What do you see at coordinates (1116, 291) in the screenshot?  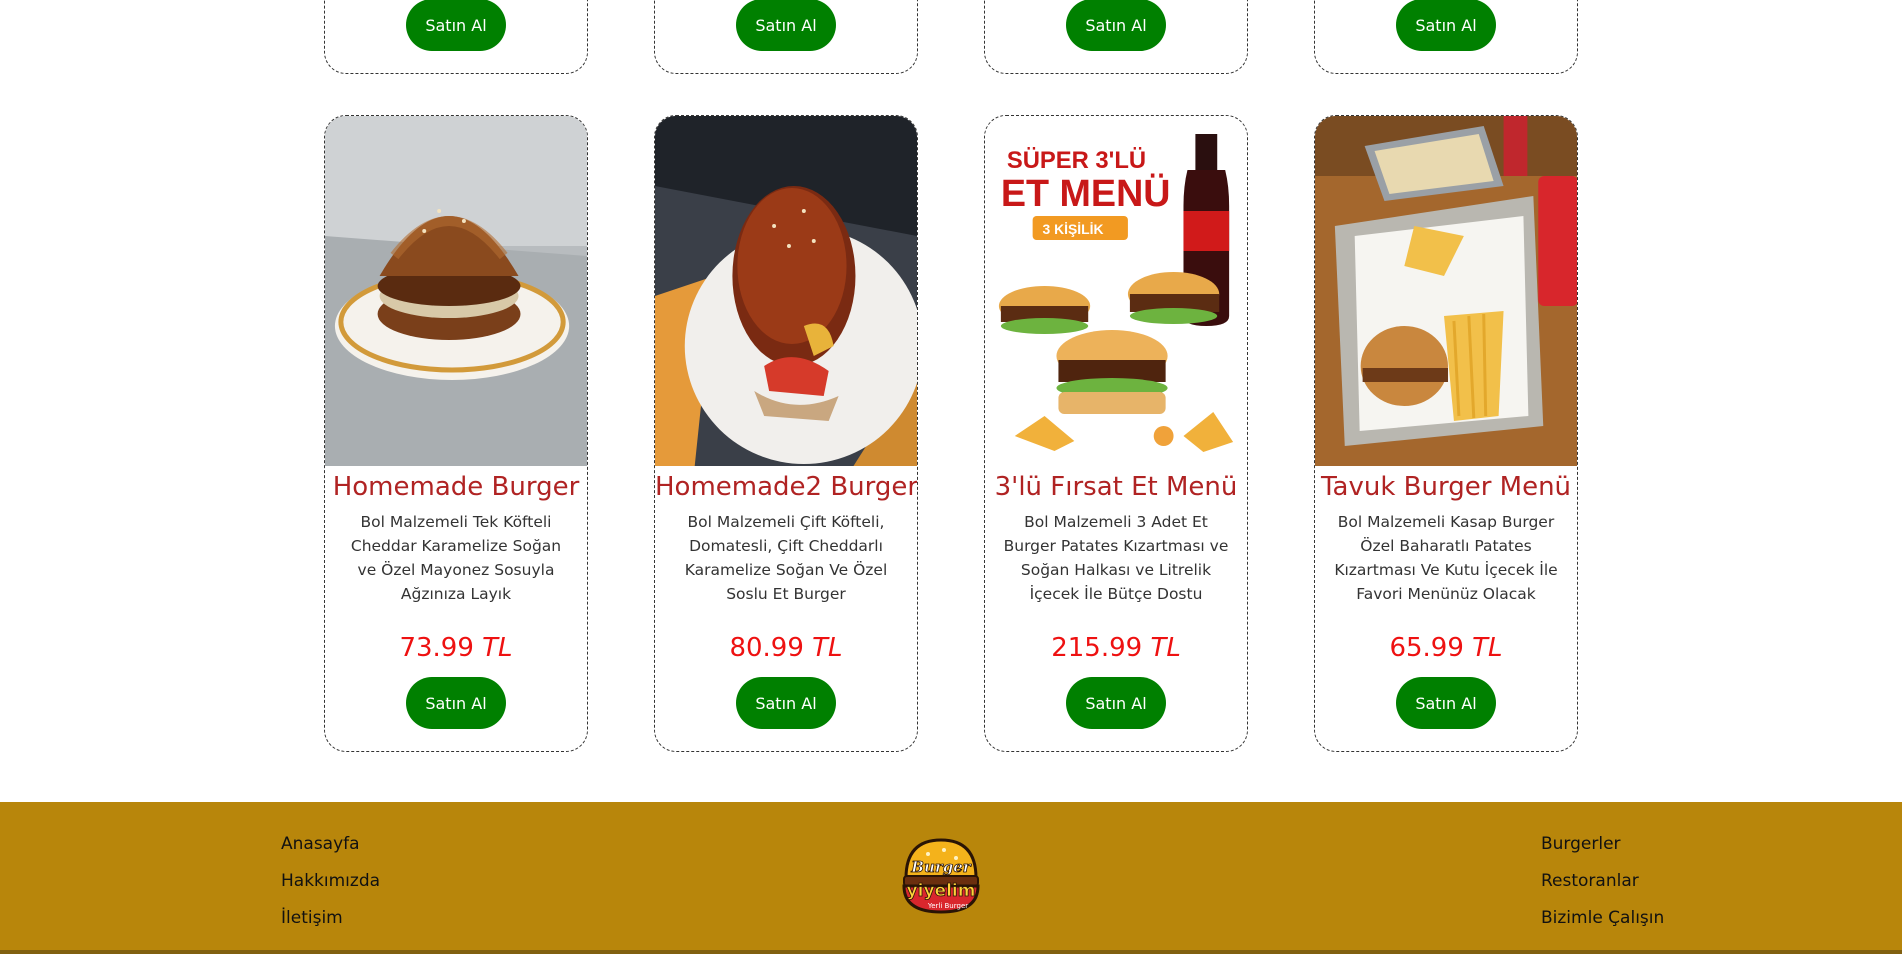 I see `product-image: SÜPER 3'LÜ ET MENÜ 3 KİŞİLİK` at bounding box center [1116, 291].